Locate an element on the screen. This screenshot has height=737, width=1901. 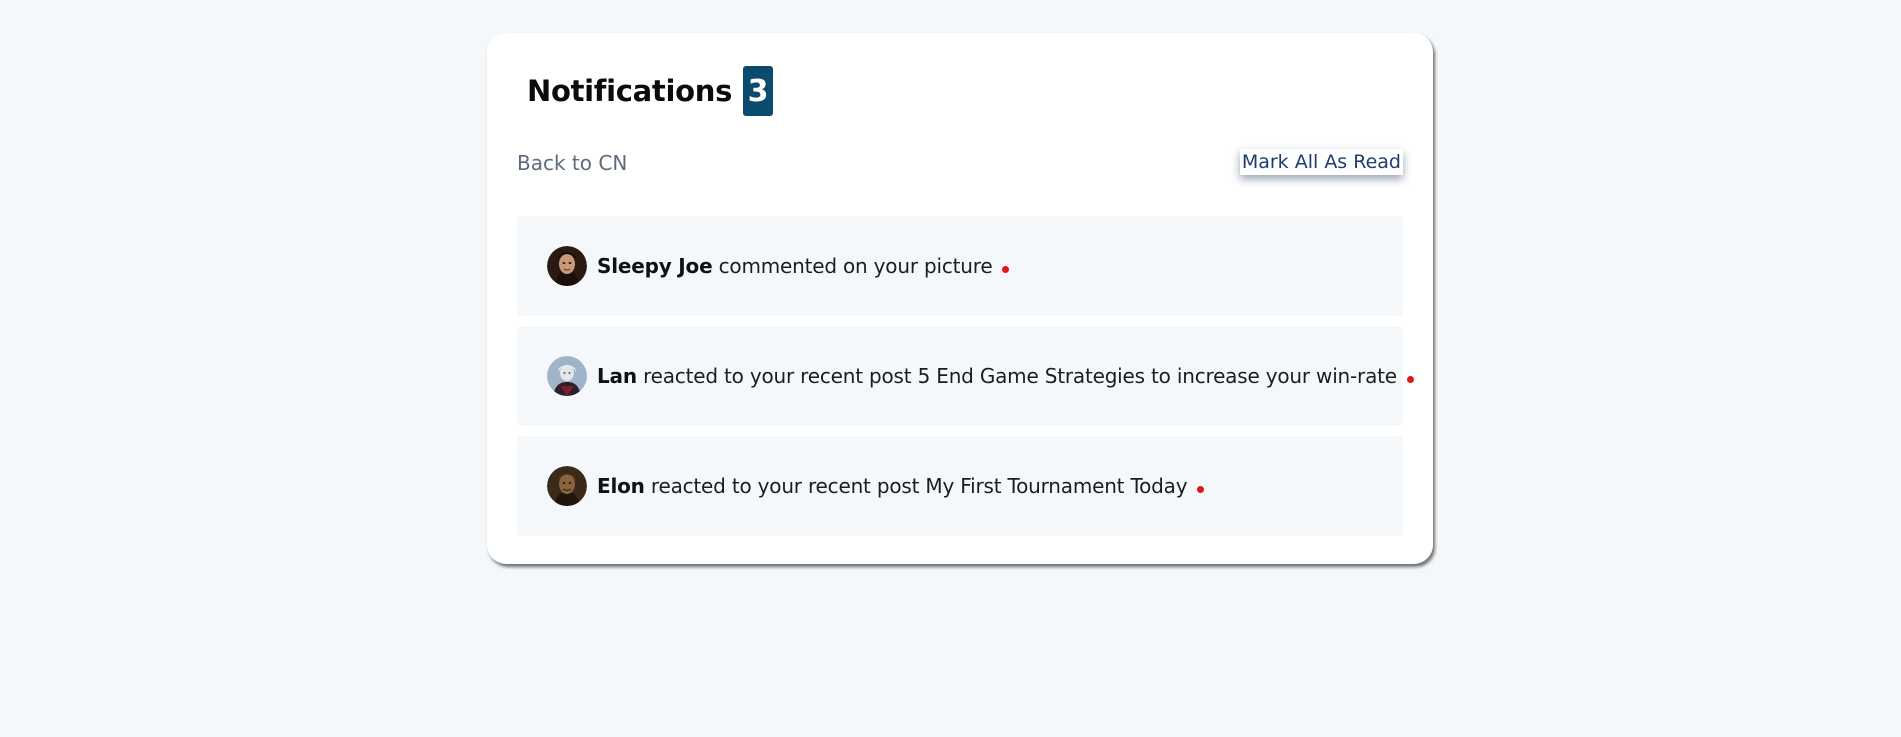
notifications-header: Notifications 3 is located at coordinates (650, 91).